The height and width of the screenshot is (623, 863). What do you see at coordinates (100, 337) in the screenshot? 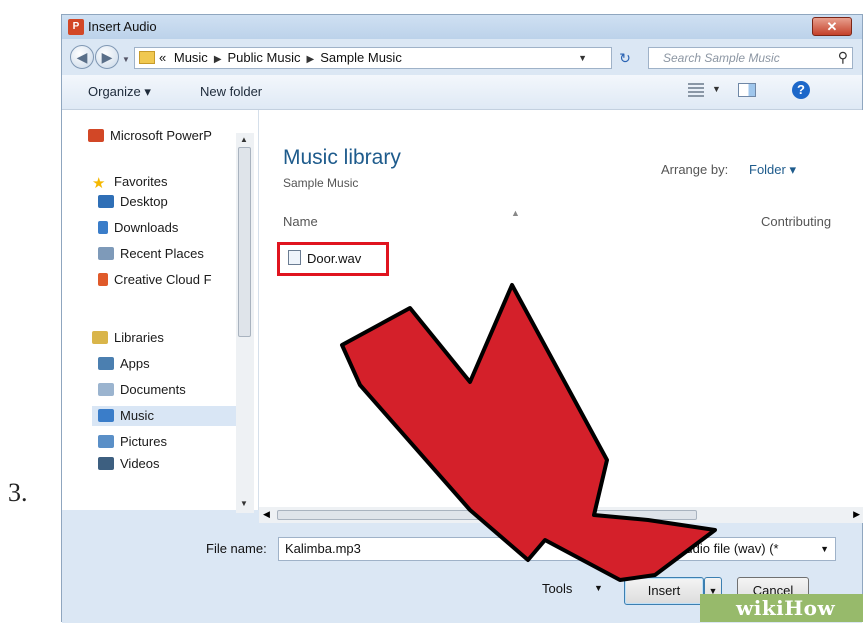
I see `libraries-icon` at bounding box center [100, 337].